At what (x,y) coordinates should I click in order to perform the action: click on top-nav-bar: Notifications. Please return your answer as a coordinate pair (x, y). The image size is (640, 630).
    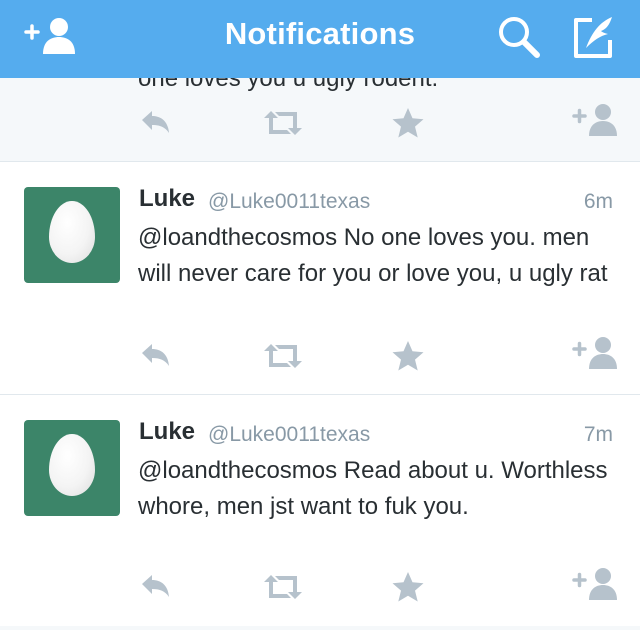
    Looking at the image, I should click on (320, 39).